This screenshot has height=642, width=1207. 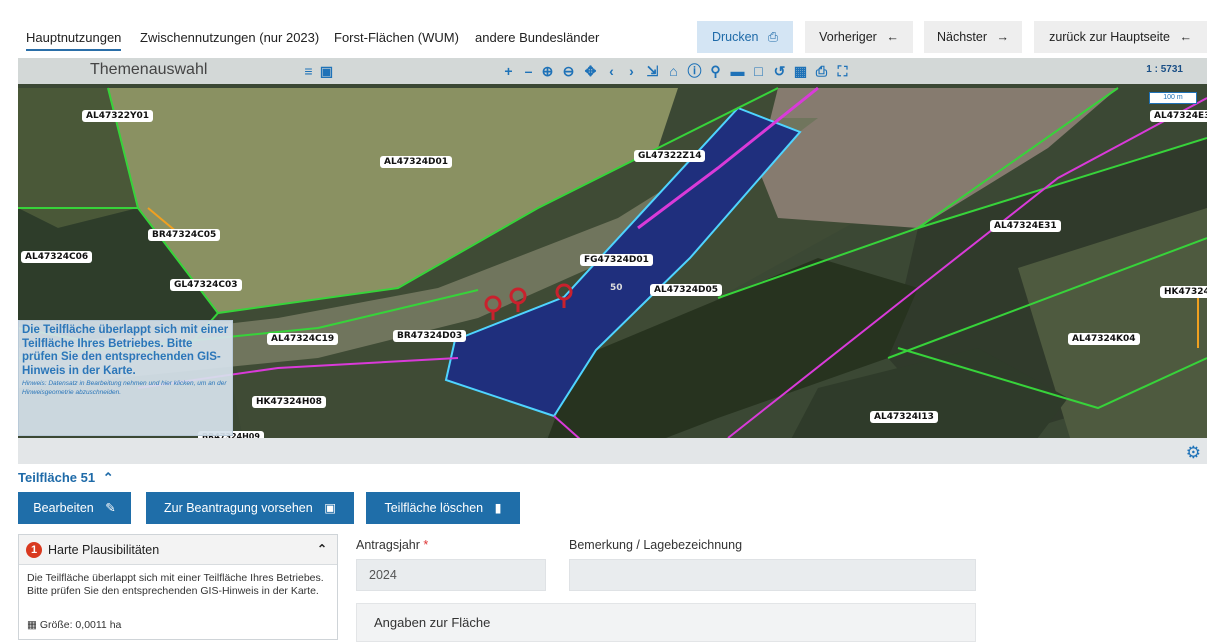 What do you see at coordinates (1193, 453) in the screenshot?
I see `gear-icon: ⚙` at bounding box center [1193, 453].